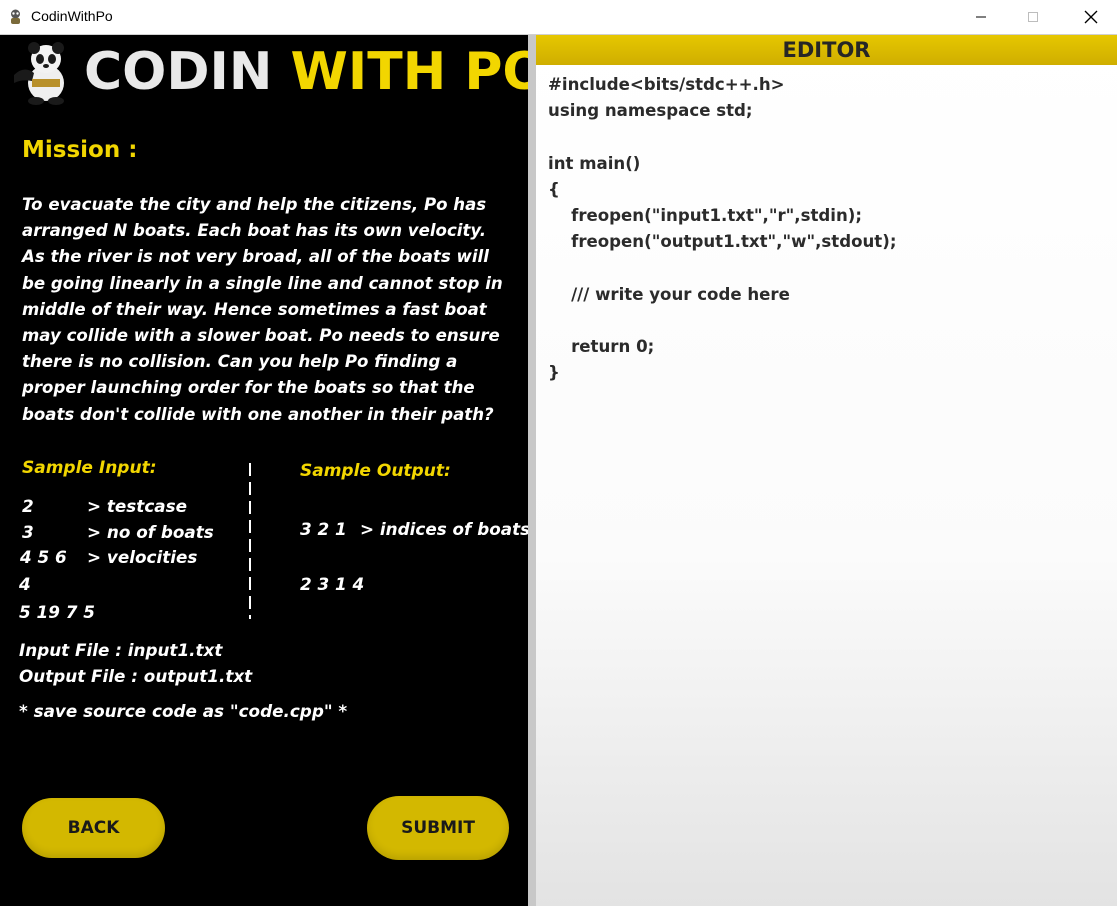  What do you see at coordinates (137, 506) in the screenshot?
I see `sample-input-note: > testcase` at bounding box center [137, 506].